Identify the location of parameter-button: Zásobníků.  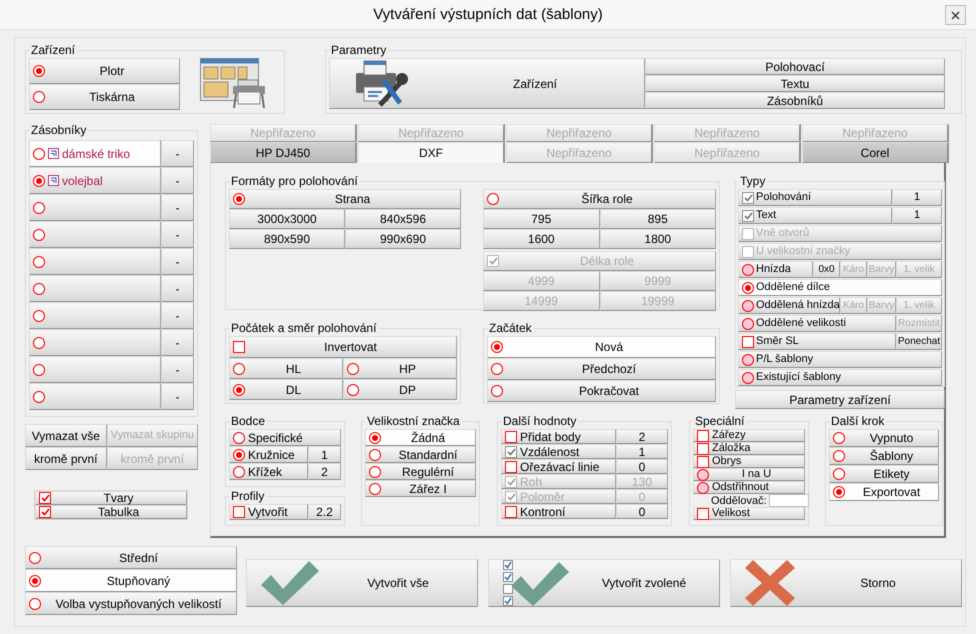
(795, 100).